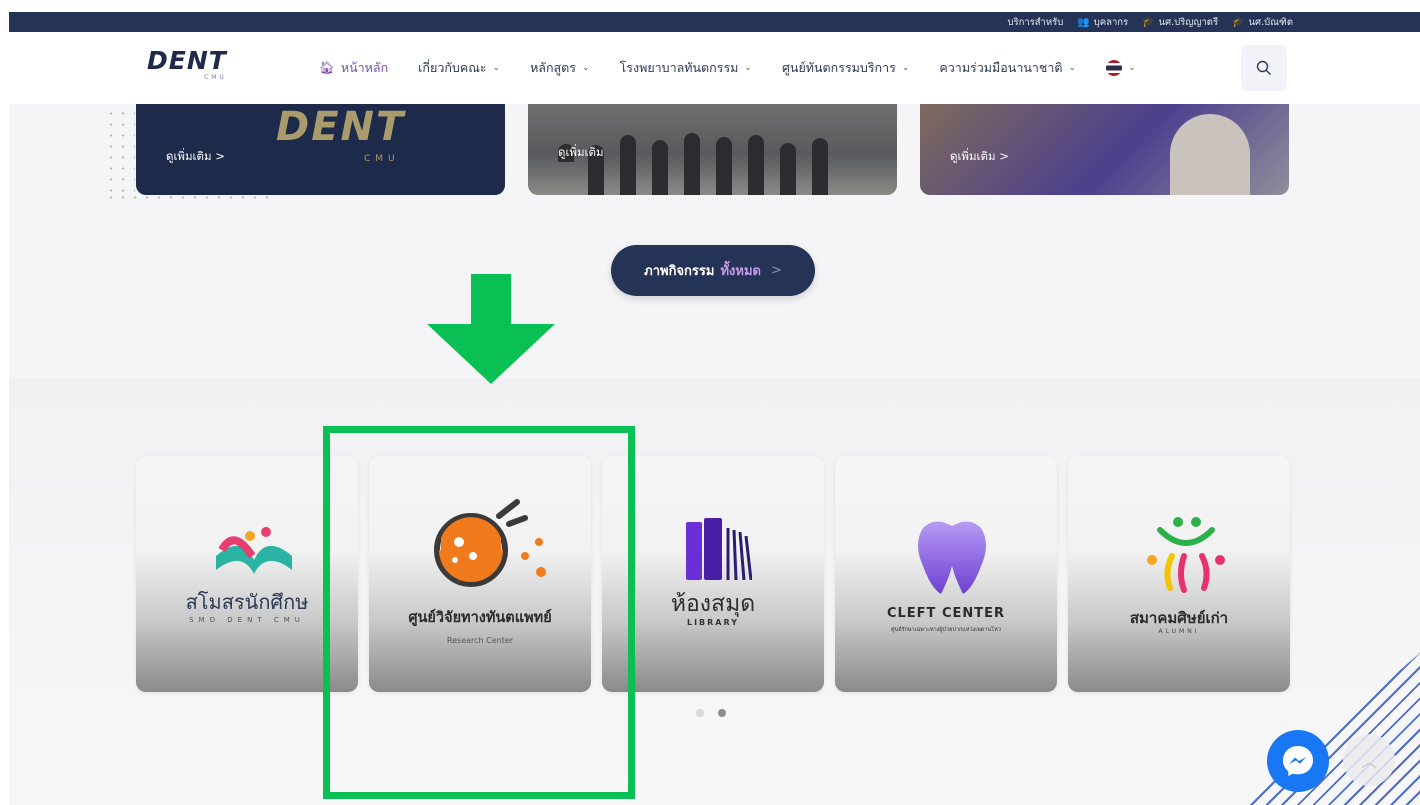 This screenshot has width=1420, height=805. I want to click on nav-item-about: เกี่ยวกับคณะ ⌄, so click(459, 68).